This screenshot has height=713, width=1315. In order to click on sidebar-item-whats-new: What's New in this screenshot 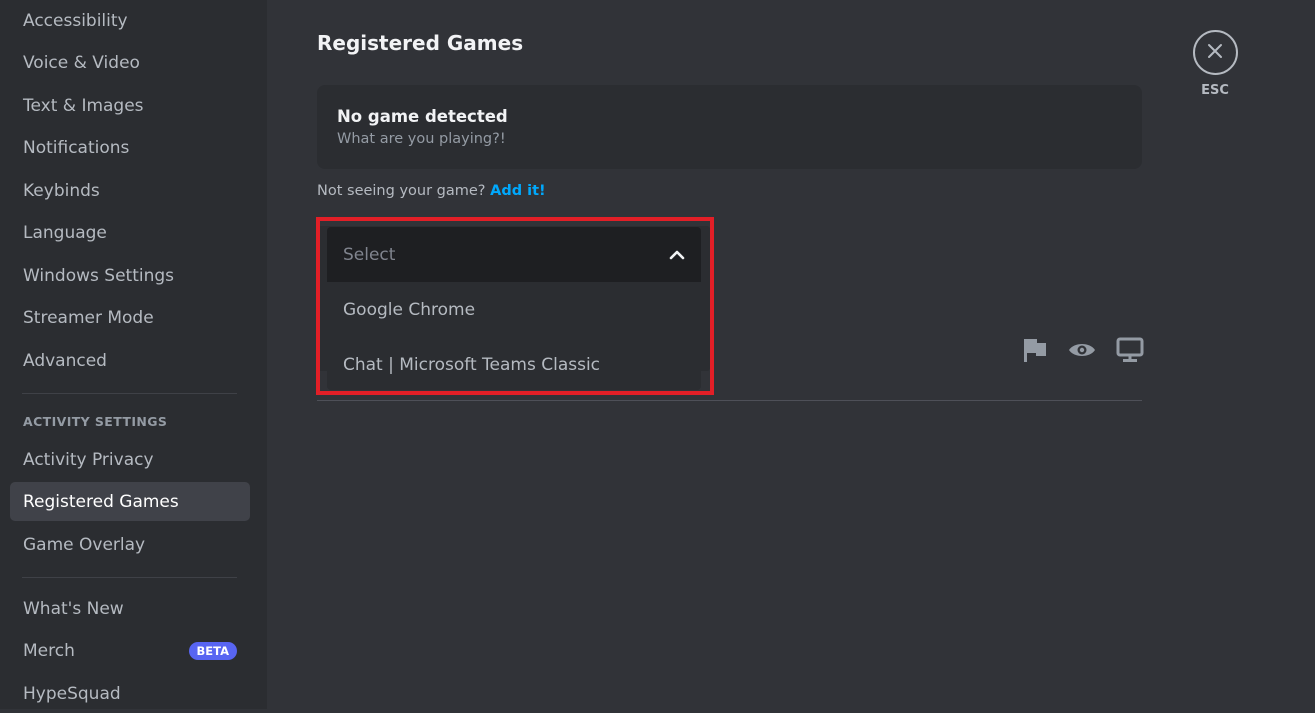, I will do `click(130, 608)`.